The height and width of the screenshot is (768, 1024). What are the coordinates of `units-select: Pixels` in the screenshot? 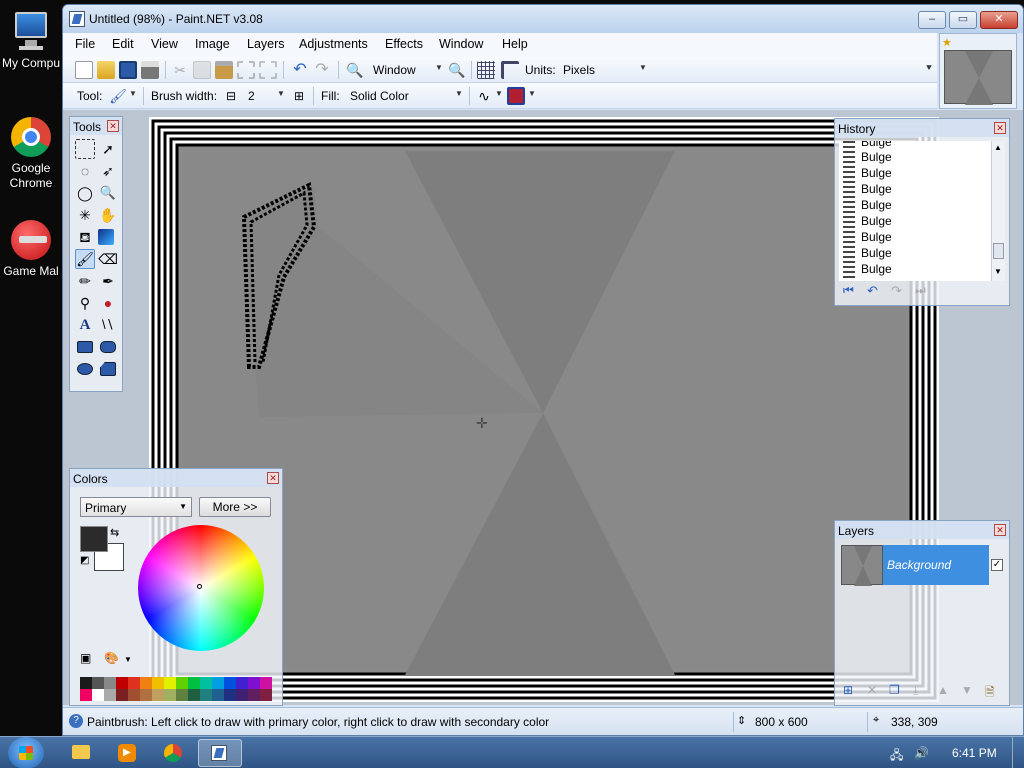 It's located at (579, 70).